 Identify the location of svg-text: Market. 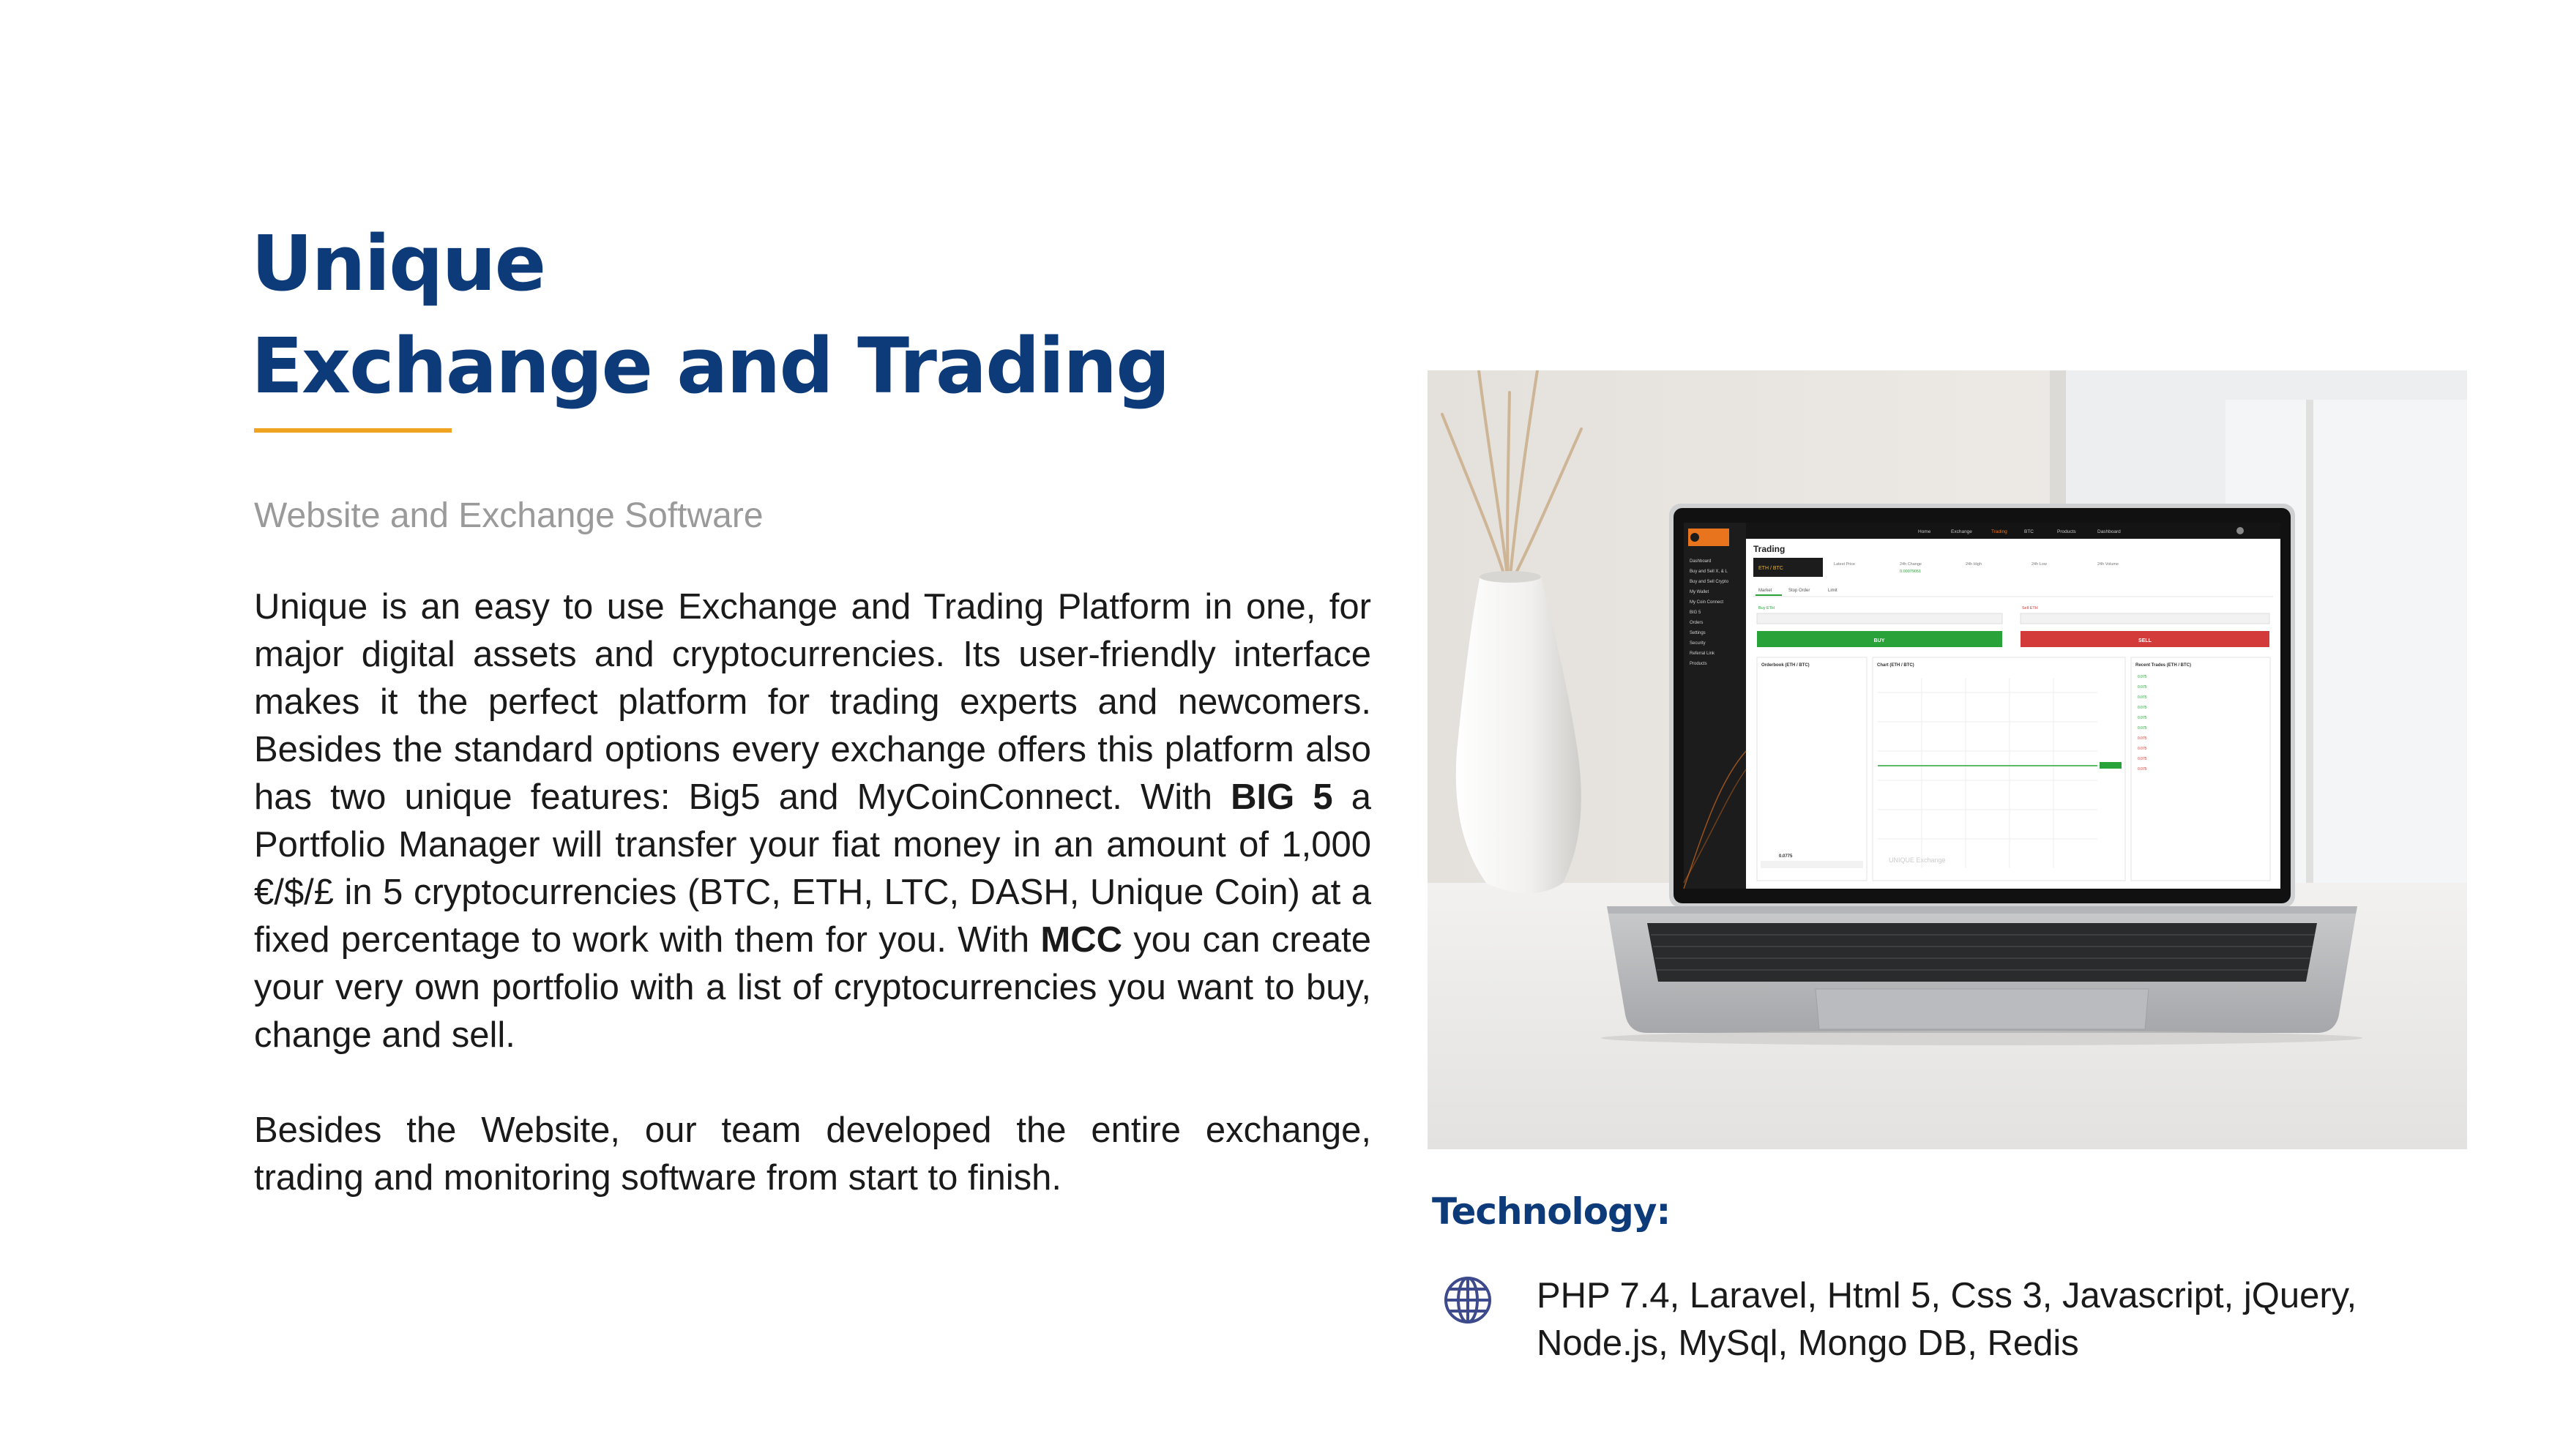
(1765, 591).